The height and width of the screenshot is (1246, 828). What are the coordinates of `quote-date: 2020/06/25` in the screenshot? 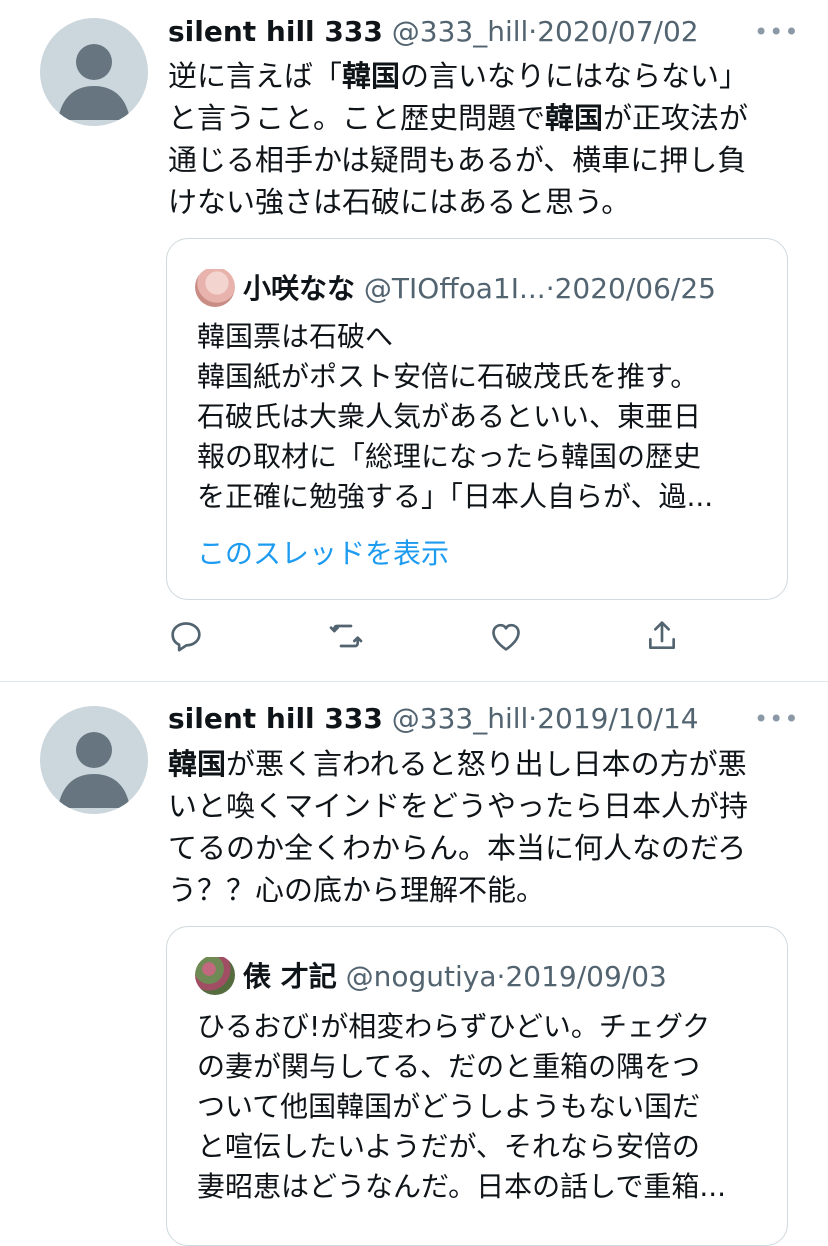 It's located at (635, 288).